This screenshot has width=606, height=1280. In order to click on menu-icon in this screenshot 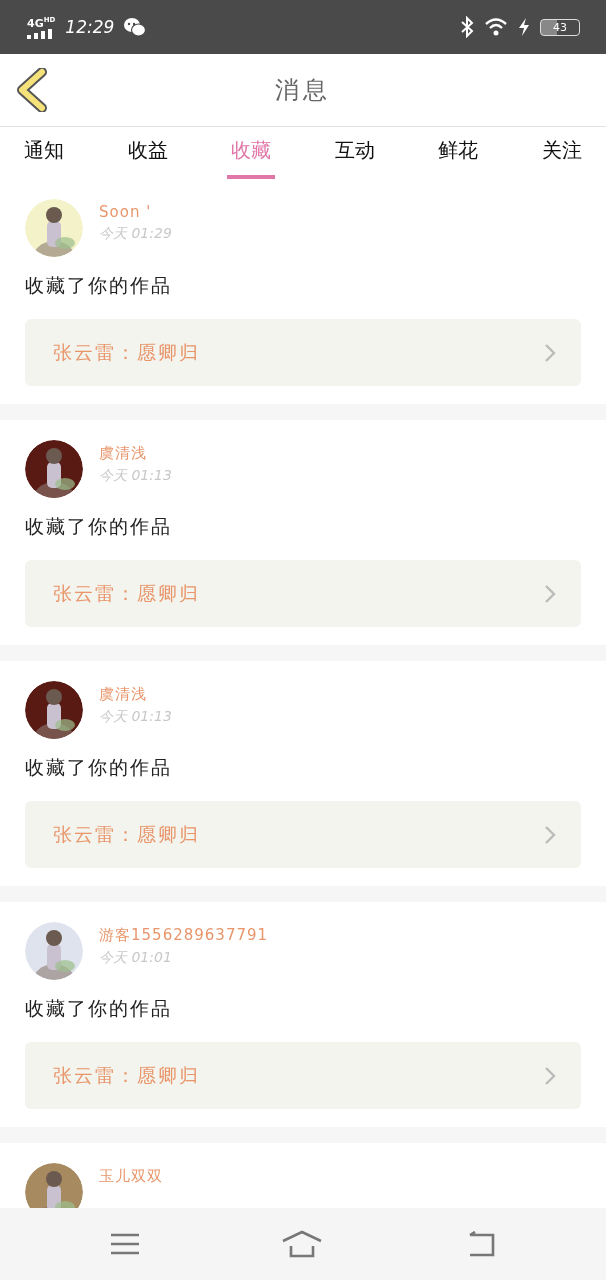, I will do `click(125, 1244)`.